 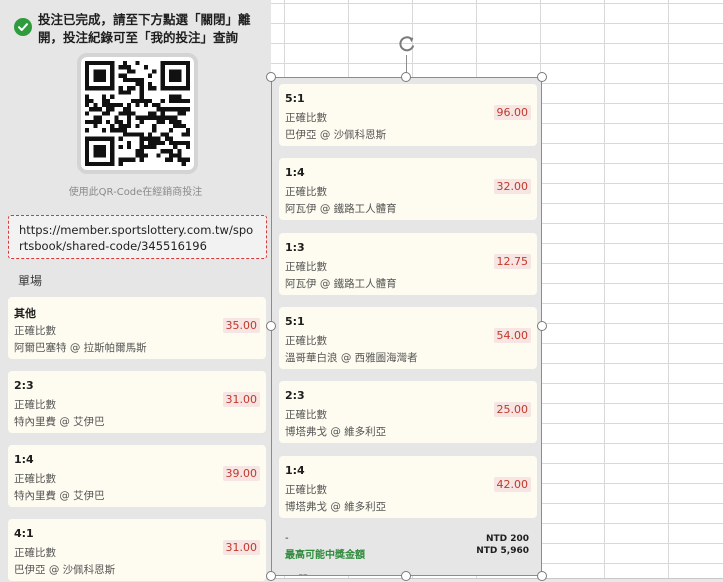 I want to click on bet-selection: 1:3, so click(x=295, y=247).